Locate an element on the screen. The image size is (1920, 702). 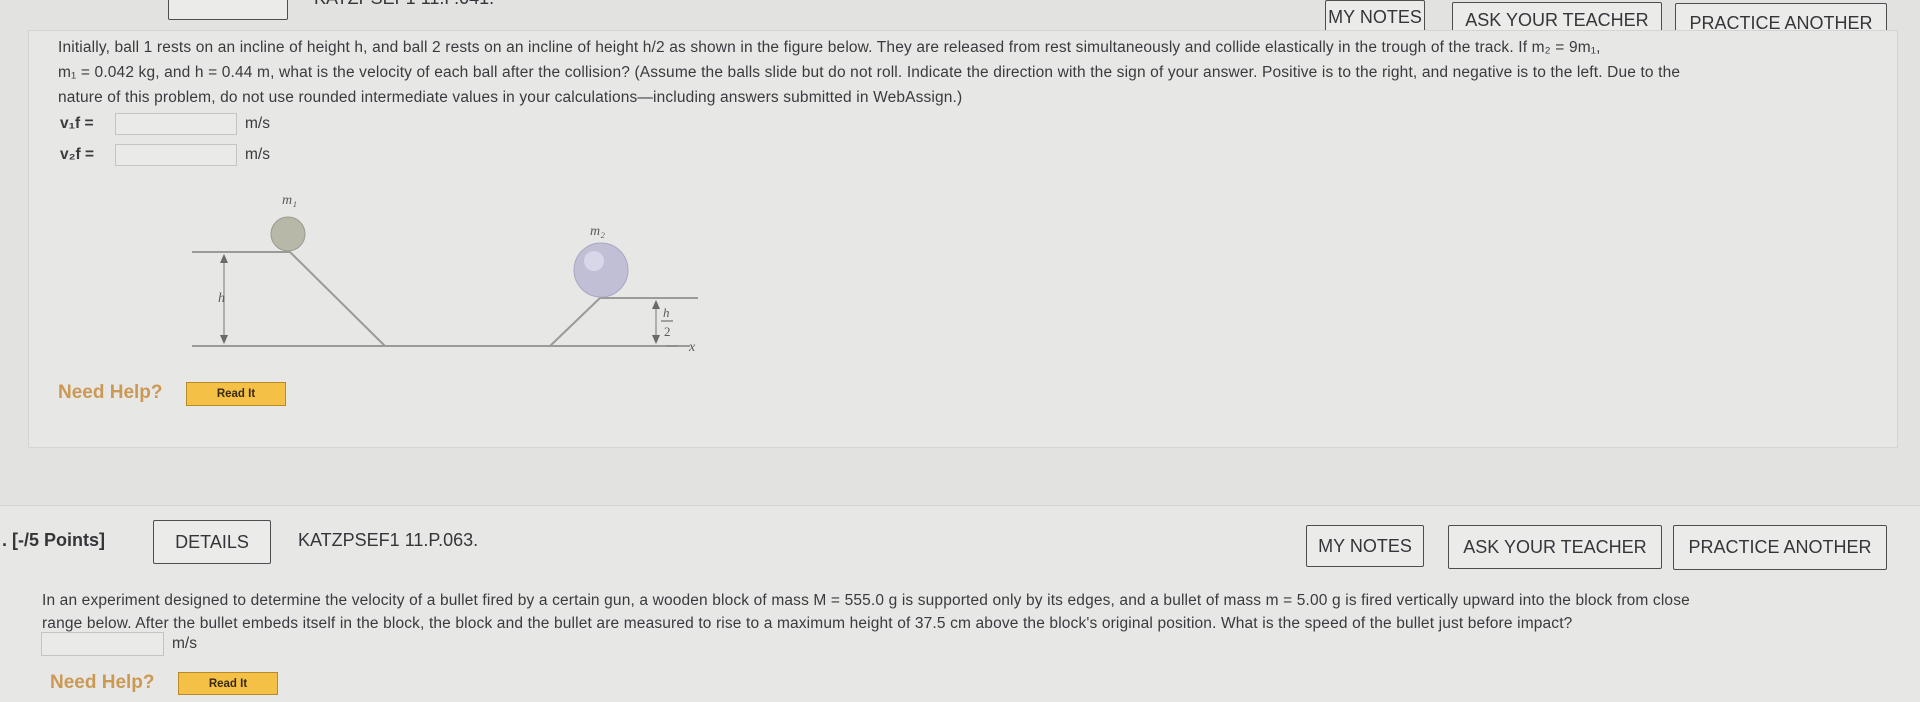
q2-practice-another-button: PRACTICE ANOTHER is located at coordinates (1780, 547).